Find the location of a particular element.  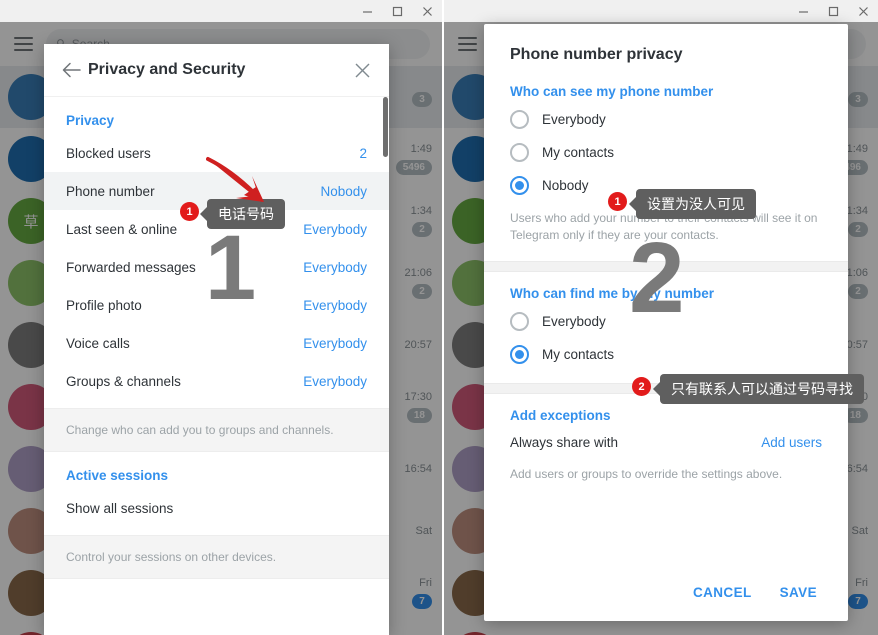

privacy-row-label: Voice calls is located at coordinates (98, 343).